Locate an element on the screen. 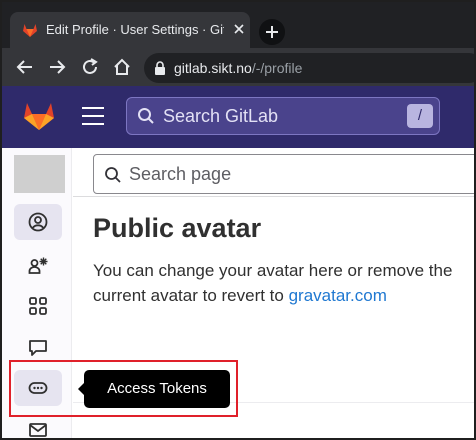  gitlab-search-input: Search GitLab / is located at coordinates (283, 116).